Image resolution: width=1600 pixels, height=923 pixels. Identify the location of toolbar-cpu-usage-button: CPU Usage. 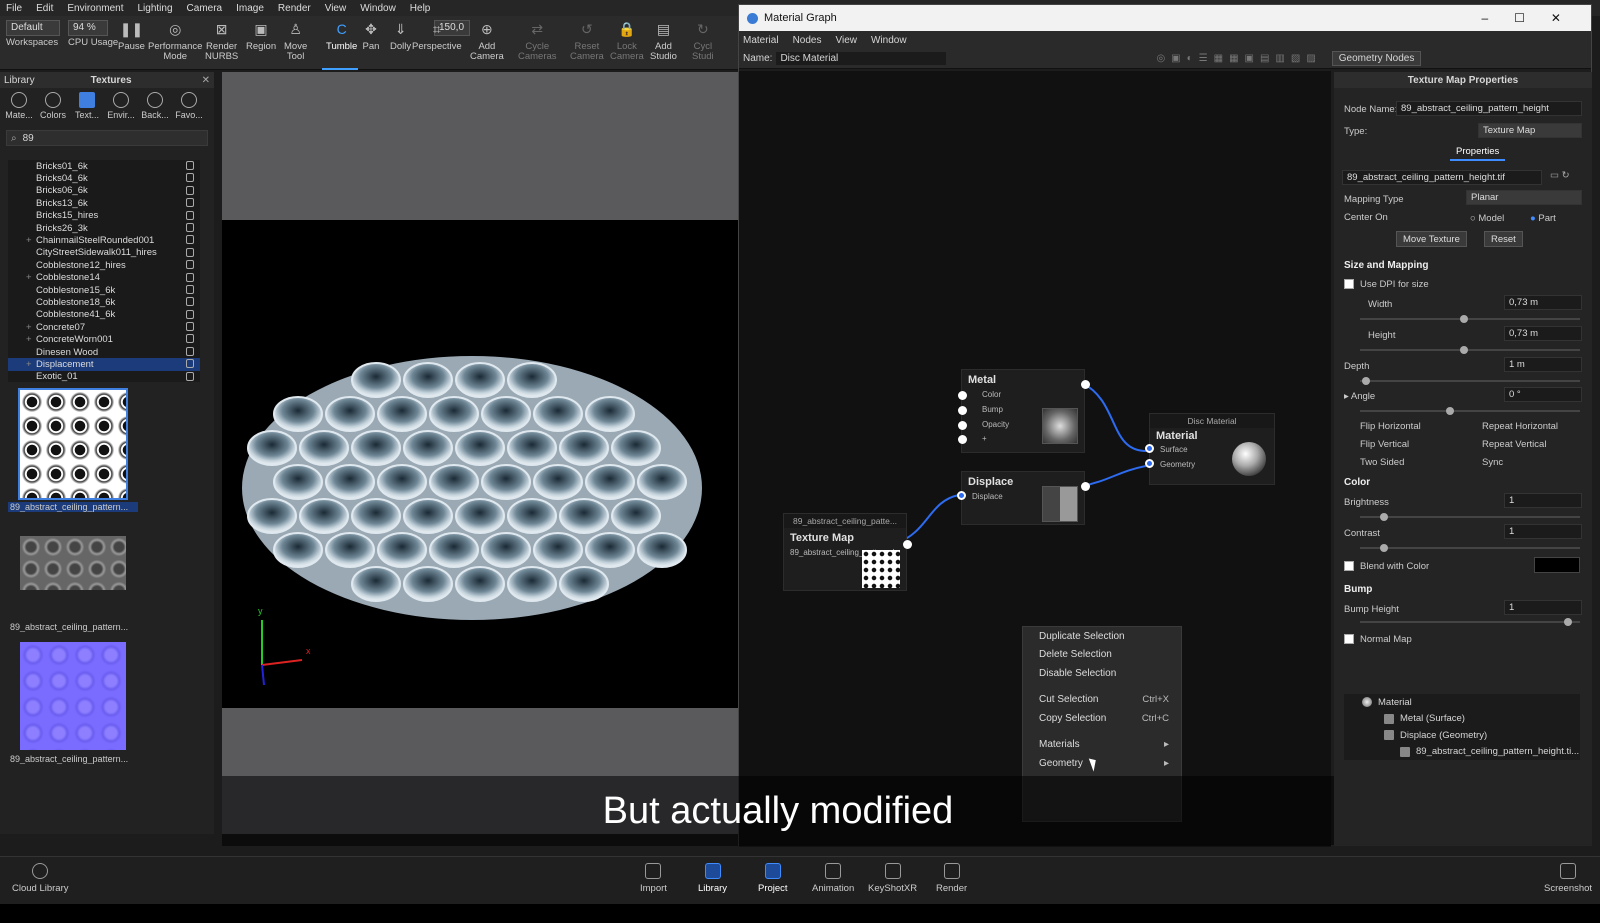
(93, 43).